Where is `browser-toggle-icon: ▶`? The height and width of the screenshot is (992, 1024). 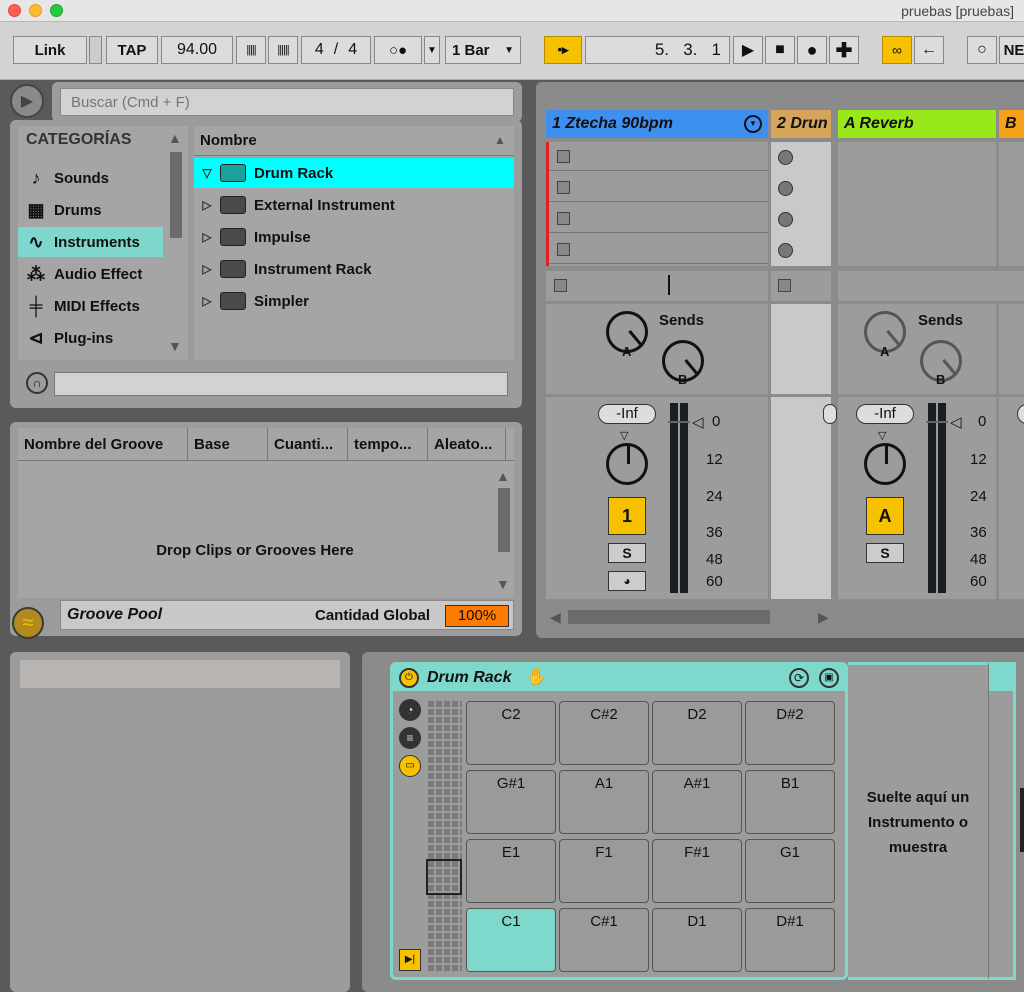 browser-toggle-icon: ▶ is located at coordinates (27, 101).